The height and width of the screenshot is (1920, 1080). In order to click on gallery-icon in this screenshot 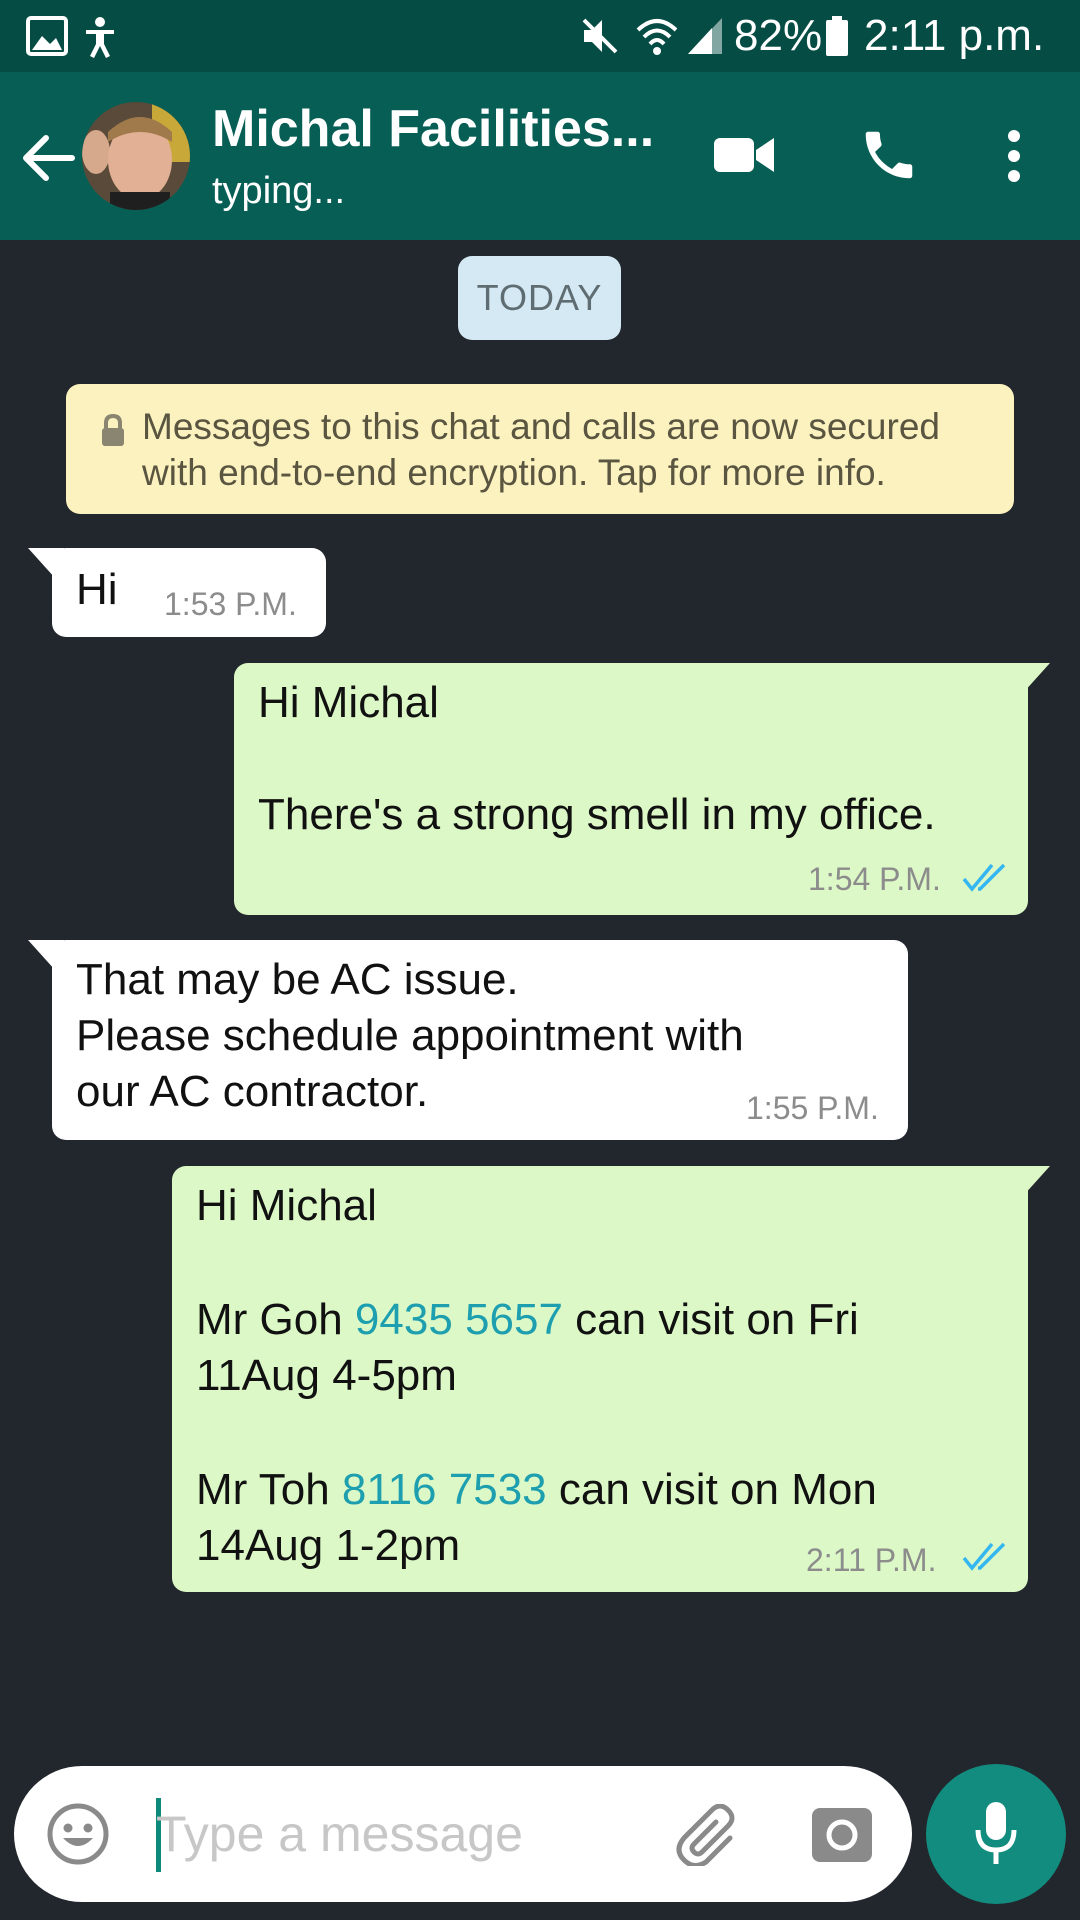, I will do `click(47, 36)`.